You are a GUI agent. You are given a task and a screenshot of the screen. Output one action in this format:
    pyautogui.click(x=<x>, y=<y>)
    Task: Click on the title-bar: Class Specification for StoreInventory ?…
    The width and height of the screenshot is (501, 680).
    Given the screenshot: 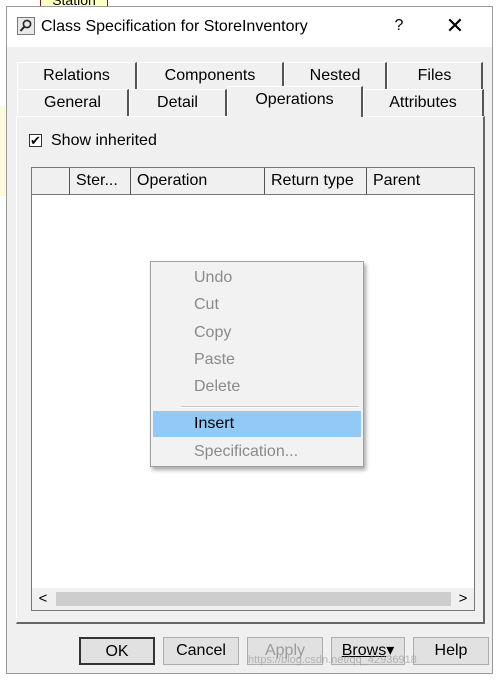 What is the action you would take?
    pyautogui.click(x=249, y=27)
    